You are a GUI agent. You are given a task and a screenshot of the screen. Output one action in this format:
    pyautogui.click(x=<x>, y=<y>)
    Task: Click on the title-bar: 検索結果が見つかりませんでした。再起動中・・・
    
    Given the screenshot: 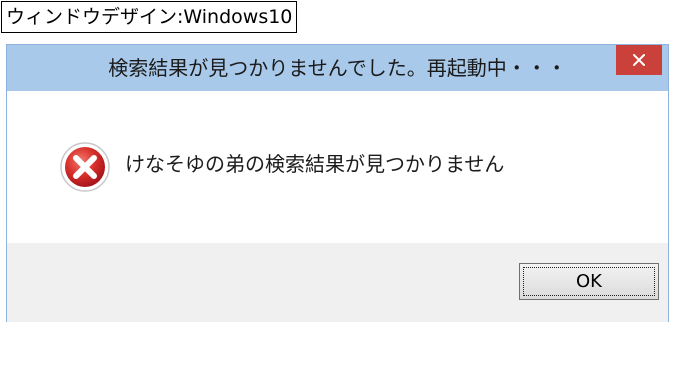 What is the action you would take?
    pyautogui.click(x=337, y=68)
    